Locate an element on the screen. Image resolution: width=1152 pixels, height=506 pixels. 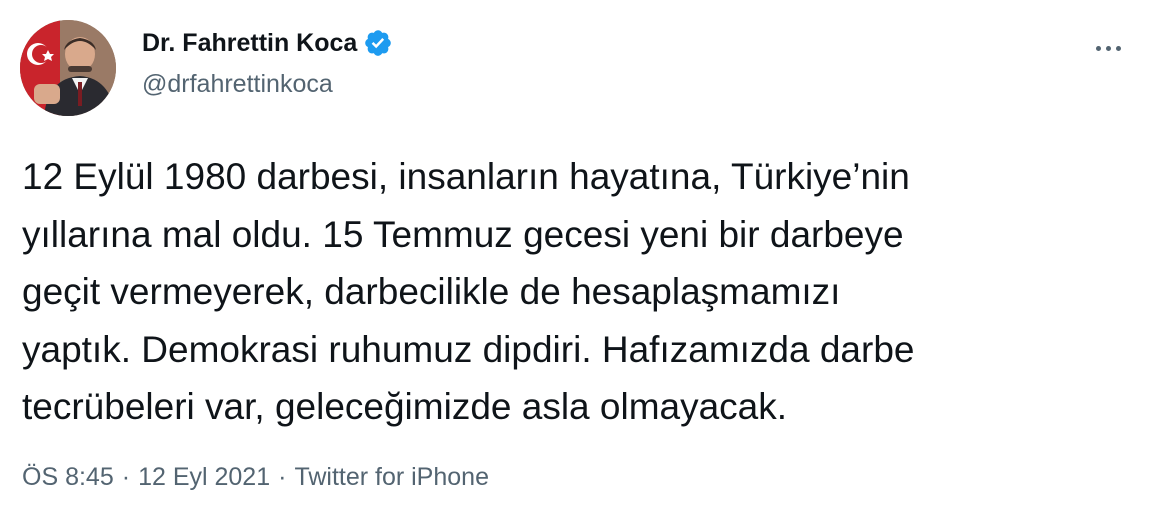
author-avatar is located at coordinates (68, 68).